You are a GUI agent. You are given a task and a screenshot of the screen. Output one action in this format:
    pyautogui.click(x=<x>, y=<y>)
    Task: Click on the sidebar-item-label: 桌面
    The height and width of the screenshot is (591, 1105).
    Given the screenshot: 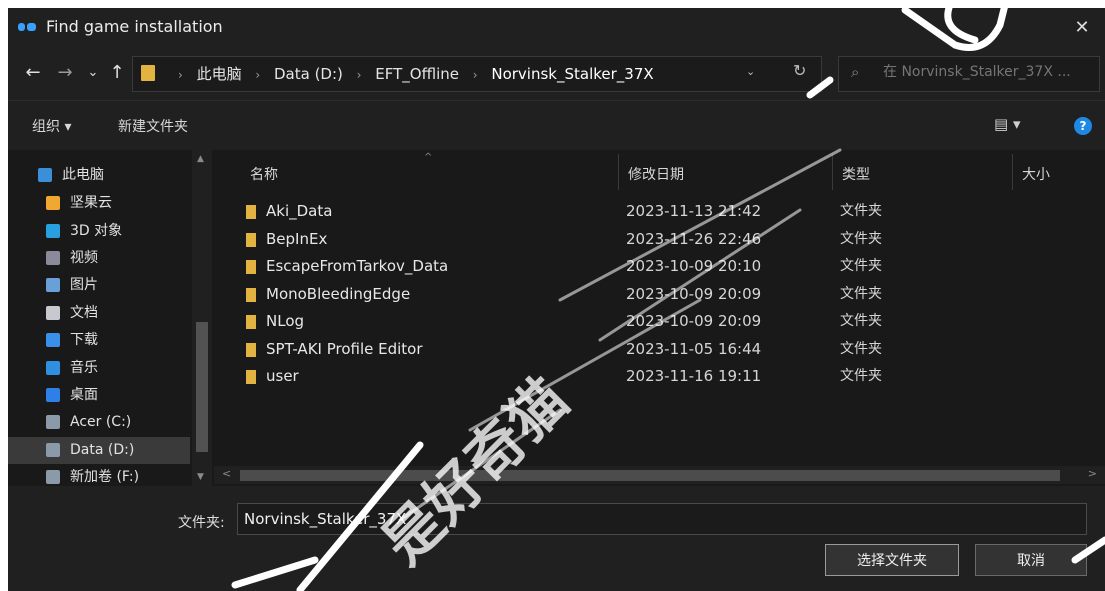 What is the action you would take?
    pyautogui.click(x=84, y=395)
    